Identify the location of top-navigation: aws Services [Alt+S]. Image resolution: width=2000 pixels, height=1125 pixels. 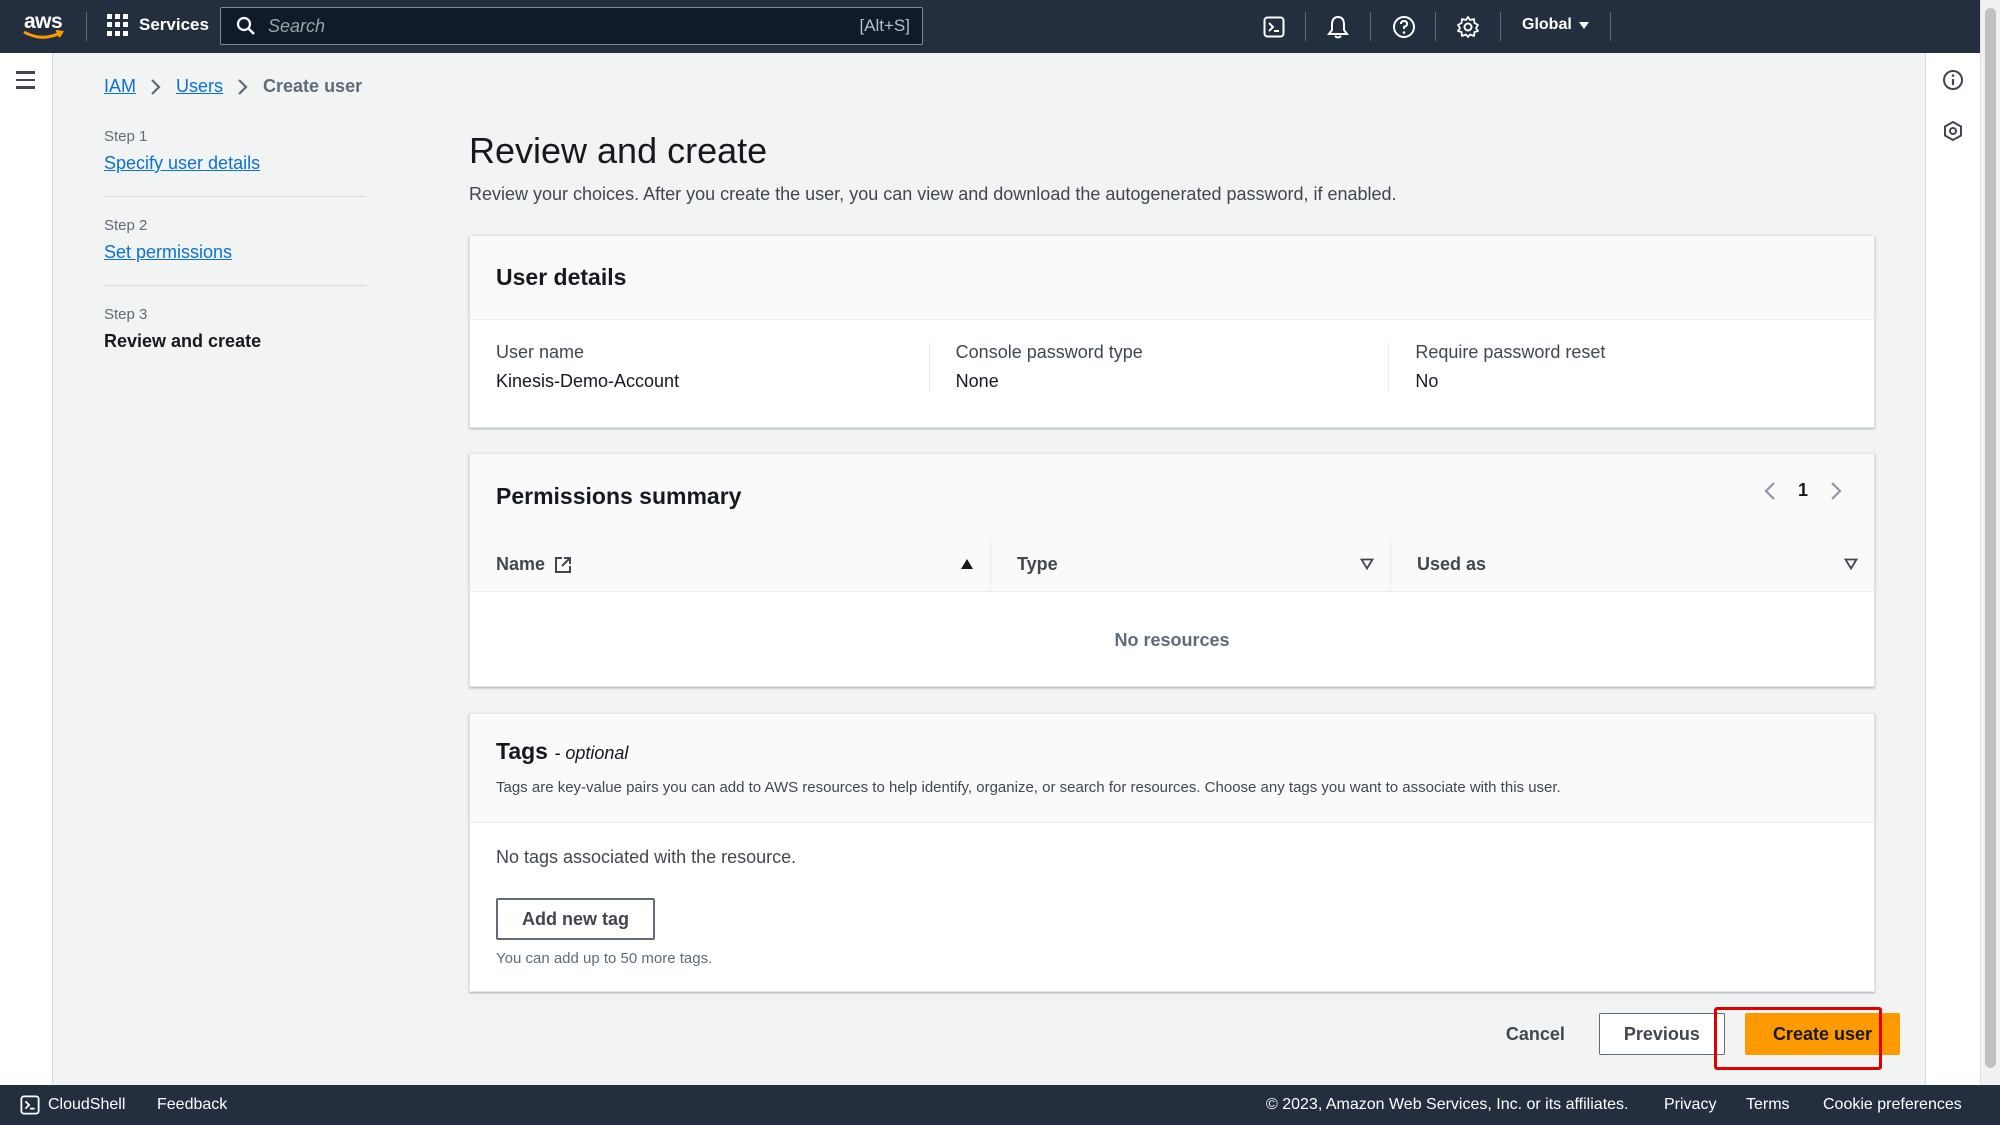
(1000, 26).